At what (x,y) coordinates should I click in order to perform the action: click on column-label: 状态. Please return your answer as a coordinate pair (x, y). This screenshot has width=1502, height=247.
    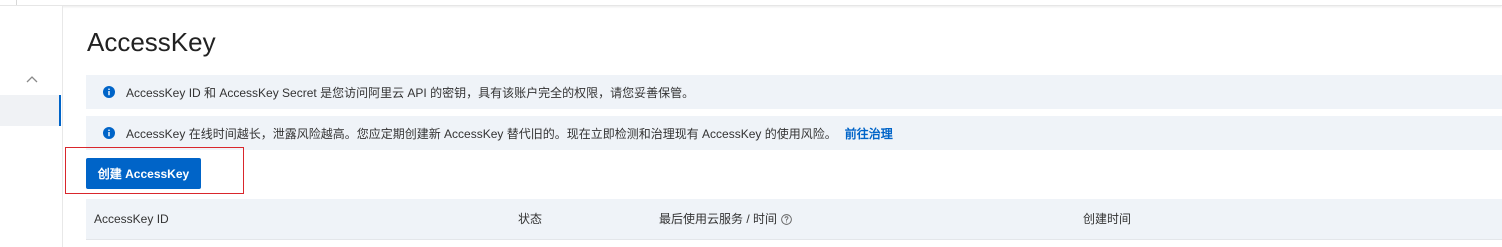
    Looking at the image, I should click on (530, 219).